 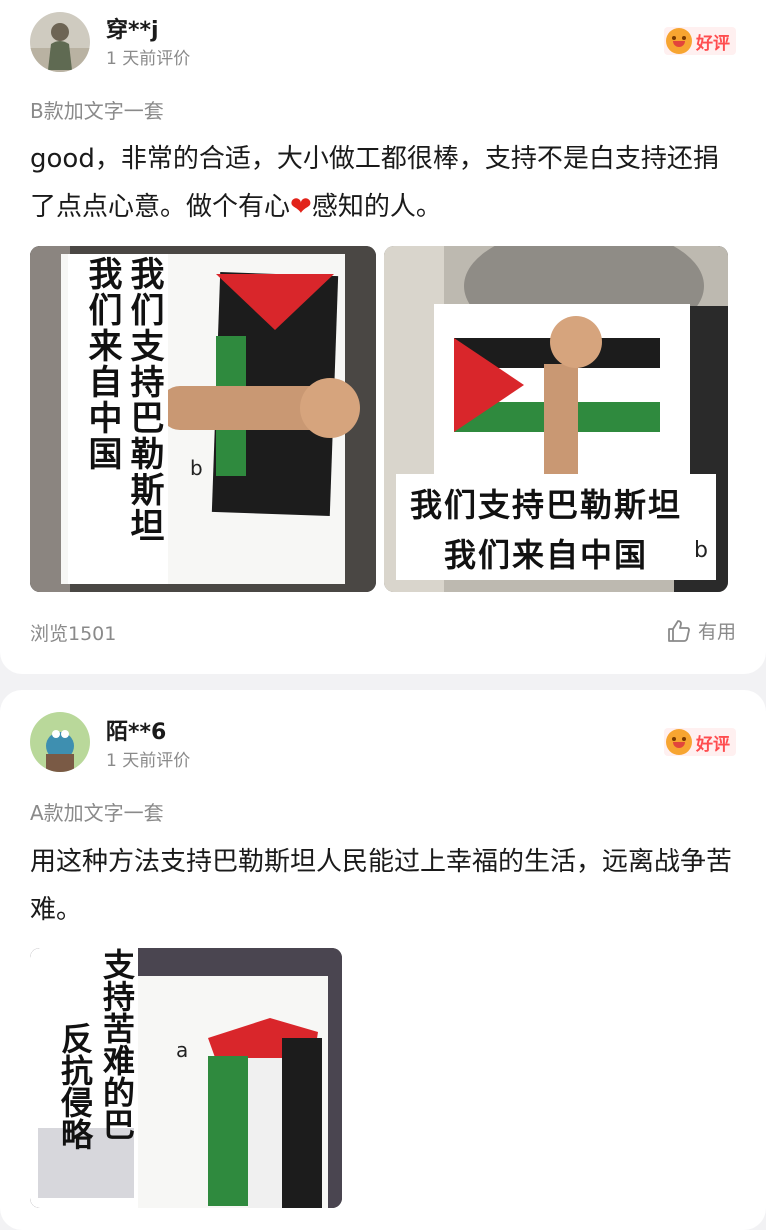 What do you see at coordinates (75, 1086) in the screenshot?
I see `sign-text-line2: 反抗侵略` at bounding box center [75, 1086].